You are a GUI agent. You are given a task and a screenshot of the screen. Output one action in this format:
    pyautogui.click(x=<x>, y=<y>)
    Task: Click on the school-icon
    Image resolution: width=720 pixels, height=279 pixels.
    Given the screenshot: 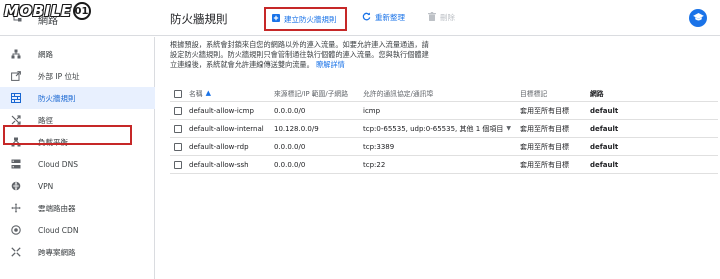 What is the action you would take?
    pyautogui.click(x=698, y=18)
    